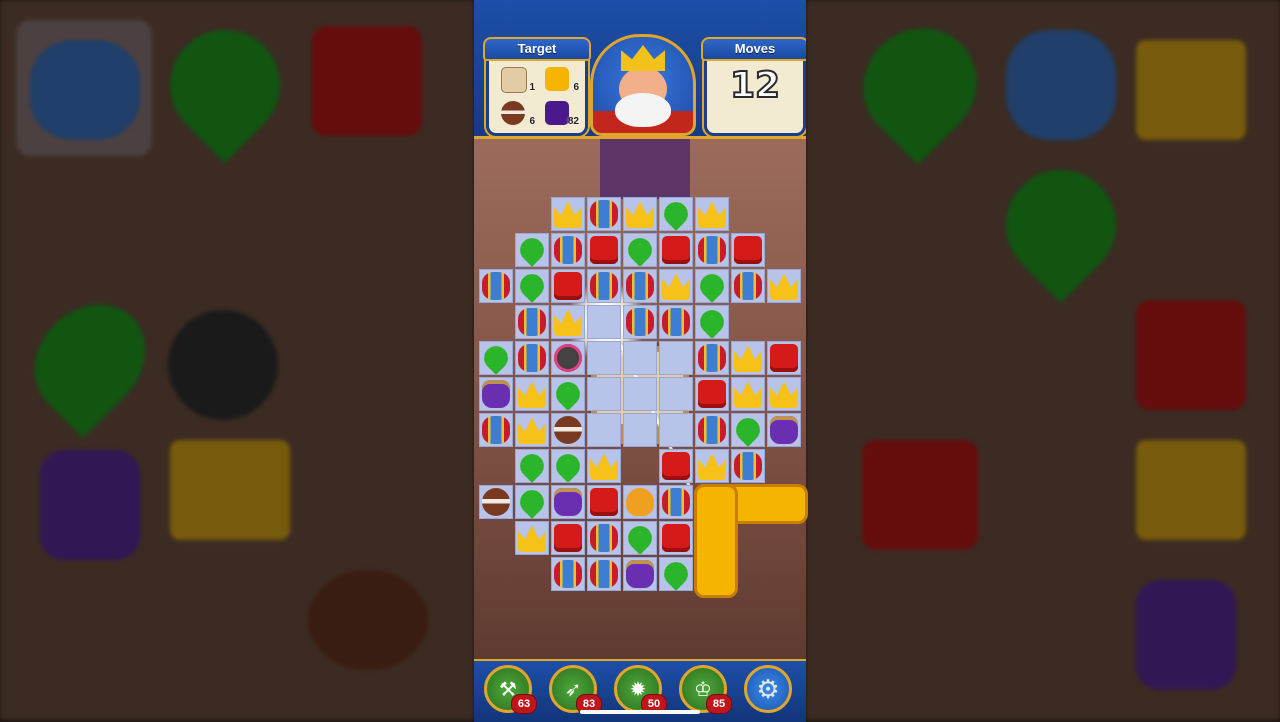 This screenshot has width=1280, height=722. Describe the element at coordinates (575, 689) in the screenshot. I see `booster-button-arrow: ➶ 83` at that location.